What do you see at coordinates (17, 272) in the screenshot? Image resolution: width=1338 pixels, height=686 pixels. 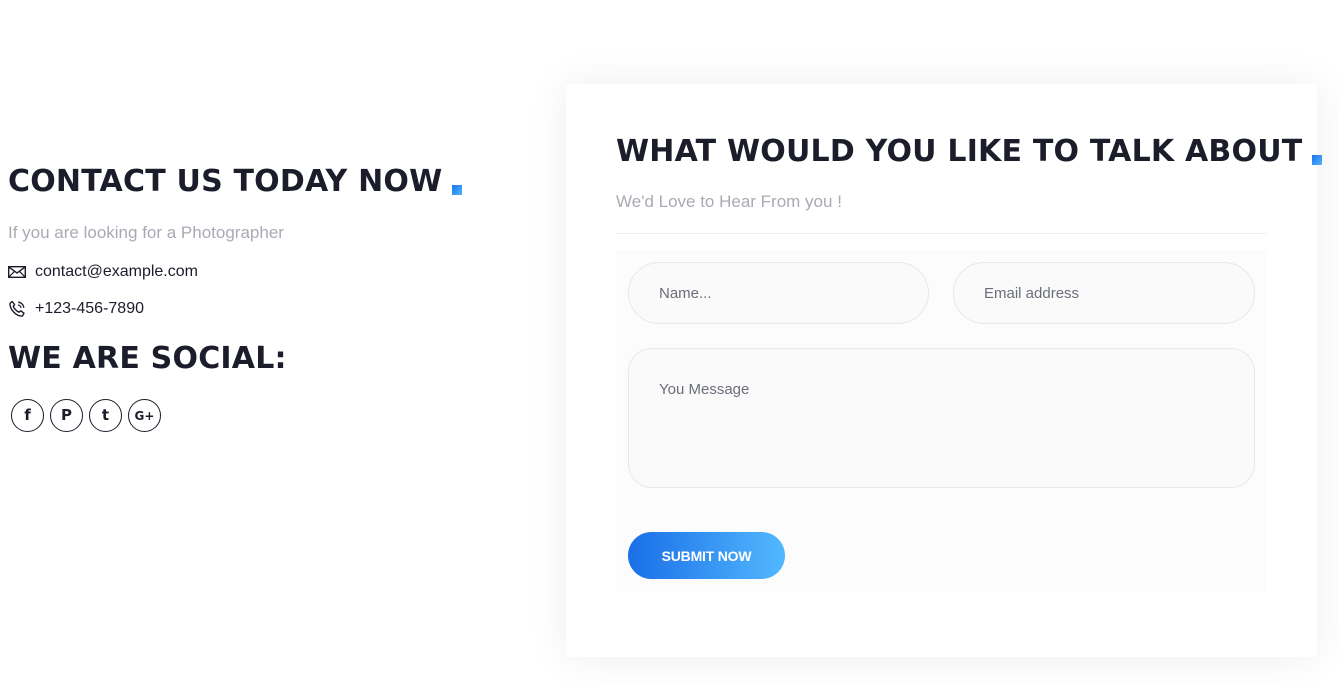 I see `envelope-icon` at bounding box center [17, 272].